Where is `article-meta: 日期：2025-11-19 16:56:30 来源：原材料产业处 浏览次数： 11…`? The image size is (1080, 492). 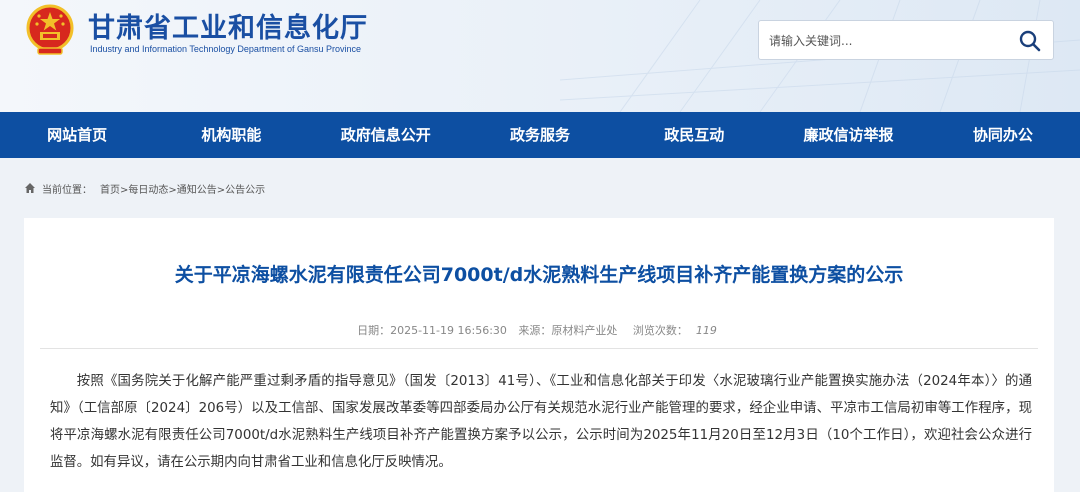 article-meta: 日期：2025-11-19 16:56:30 来源：原材料产业处 浏览次数： 11… is located at coordinates (539, 330).